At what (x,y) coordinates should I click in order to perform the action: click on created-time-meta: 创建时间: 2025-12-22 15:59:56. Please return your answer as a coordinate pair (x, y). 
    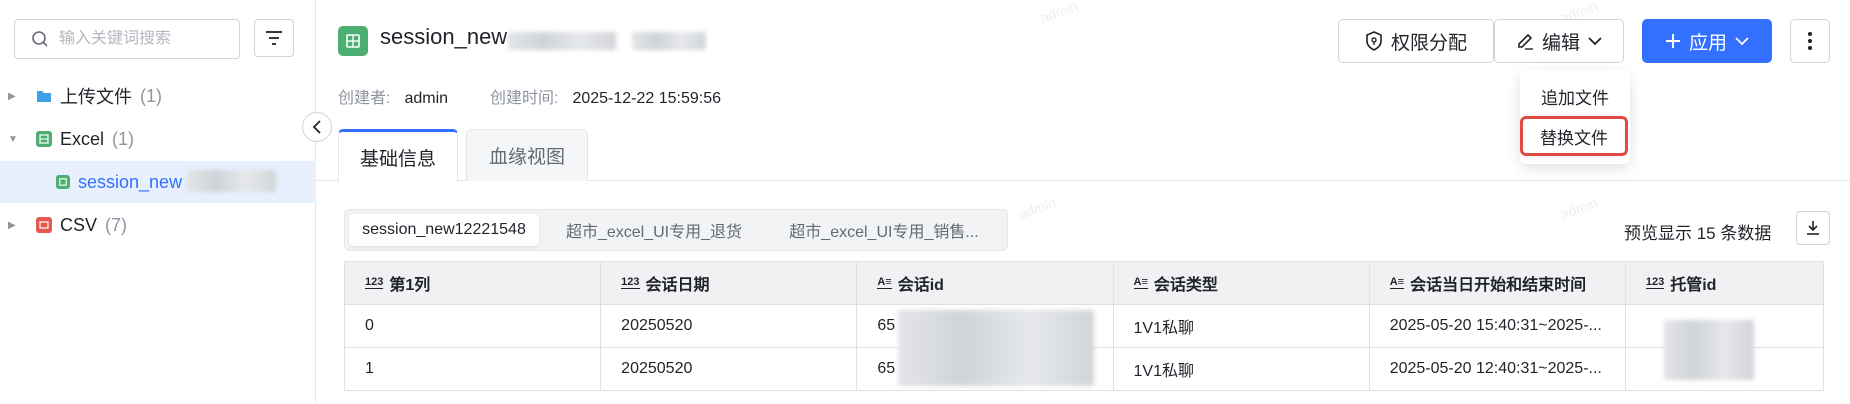
    Looking at the image, I should click on (605, 96).